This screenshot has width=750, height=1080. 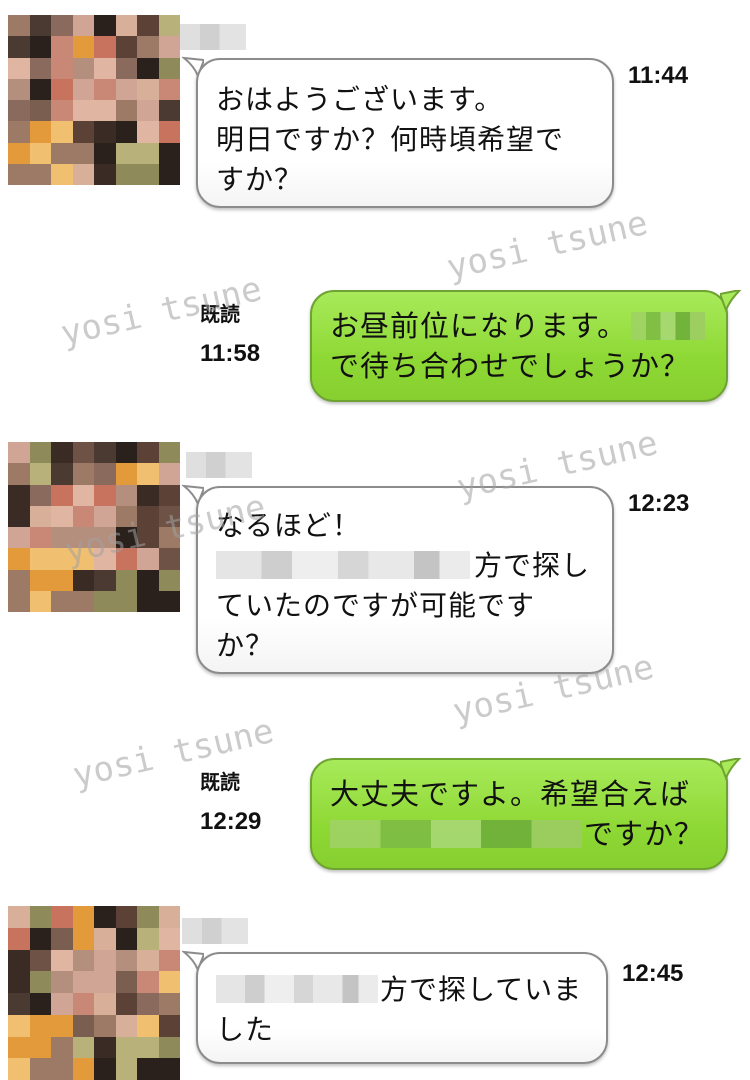 I want to click on bubble-tail, so click(x=731, y=769).